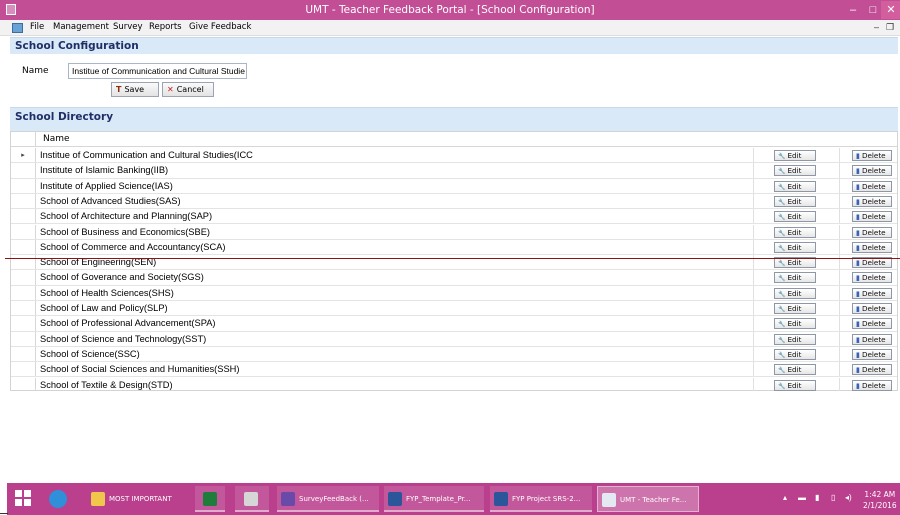  What do you see at coordinates (133, 247) in the screenshot?
I see `school-name-cell: School of Commerce and Accountancy(SCA)` at bounding box center [133, 247].